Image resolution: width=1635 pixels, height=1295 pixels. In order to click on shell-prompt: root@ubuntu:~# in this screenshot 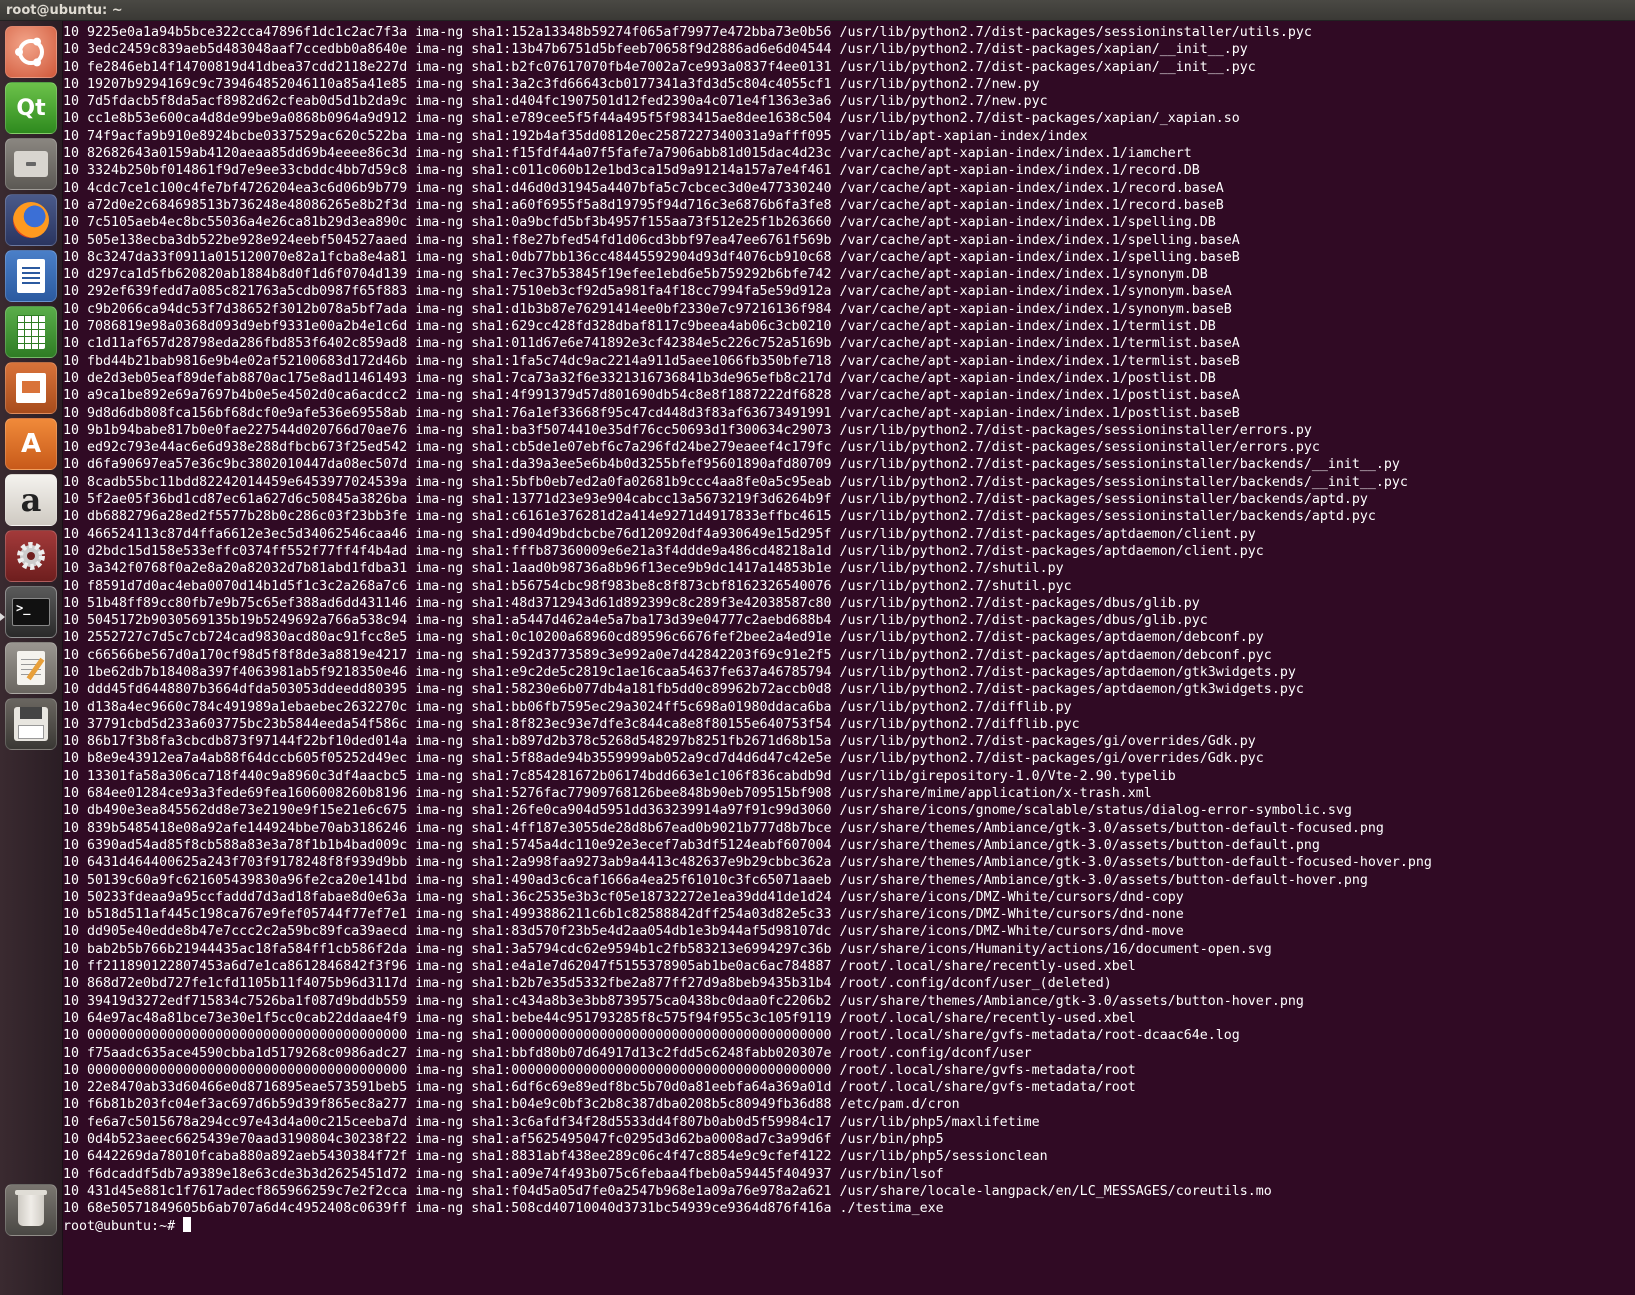, I will do `click(123, 1227)`.